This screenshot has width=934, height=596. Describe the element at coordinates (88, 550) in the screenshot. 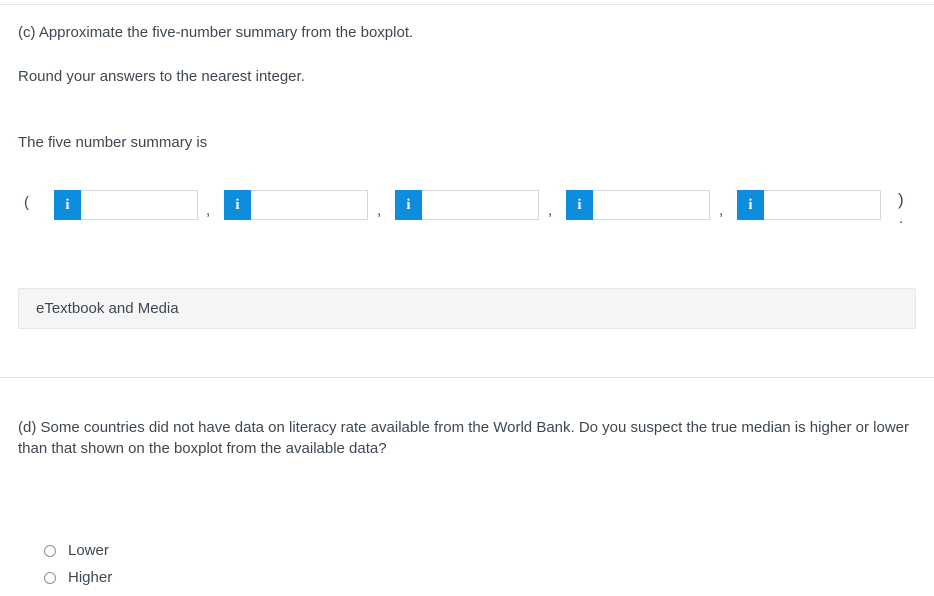

I see `option-label-lower: Lower` at that location.